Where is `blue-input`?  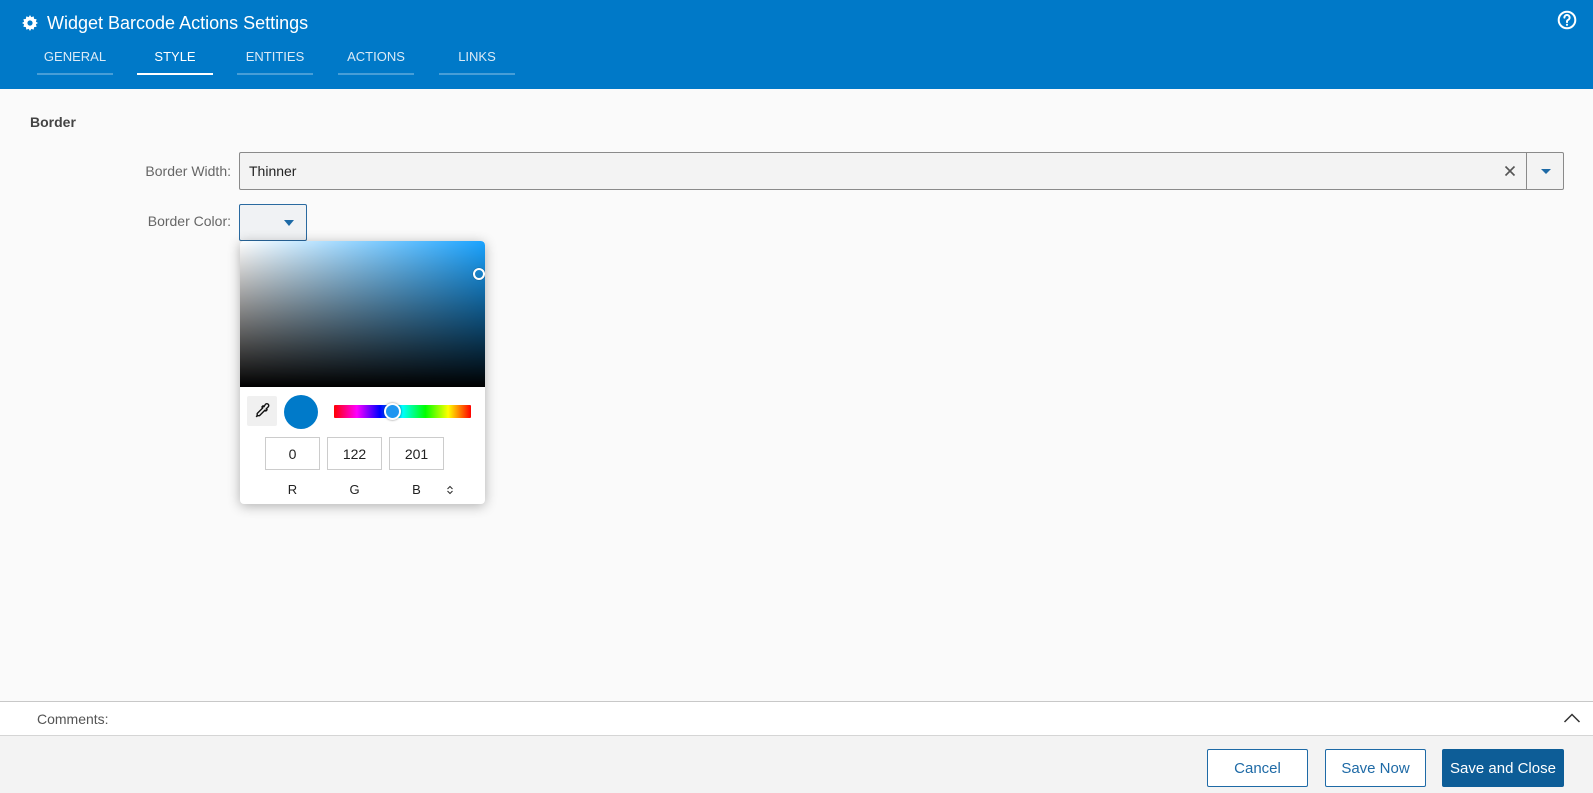 blue-input is located at coordinates (416, 453).